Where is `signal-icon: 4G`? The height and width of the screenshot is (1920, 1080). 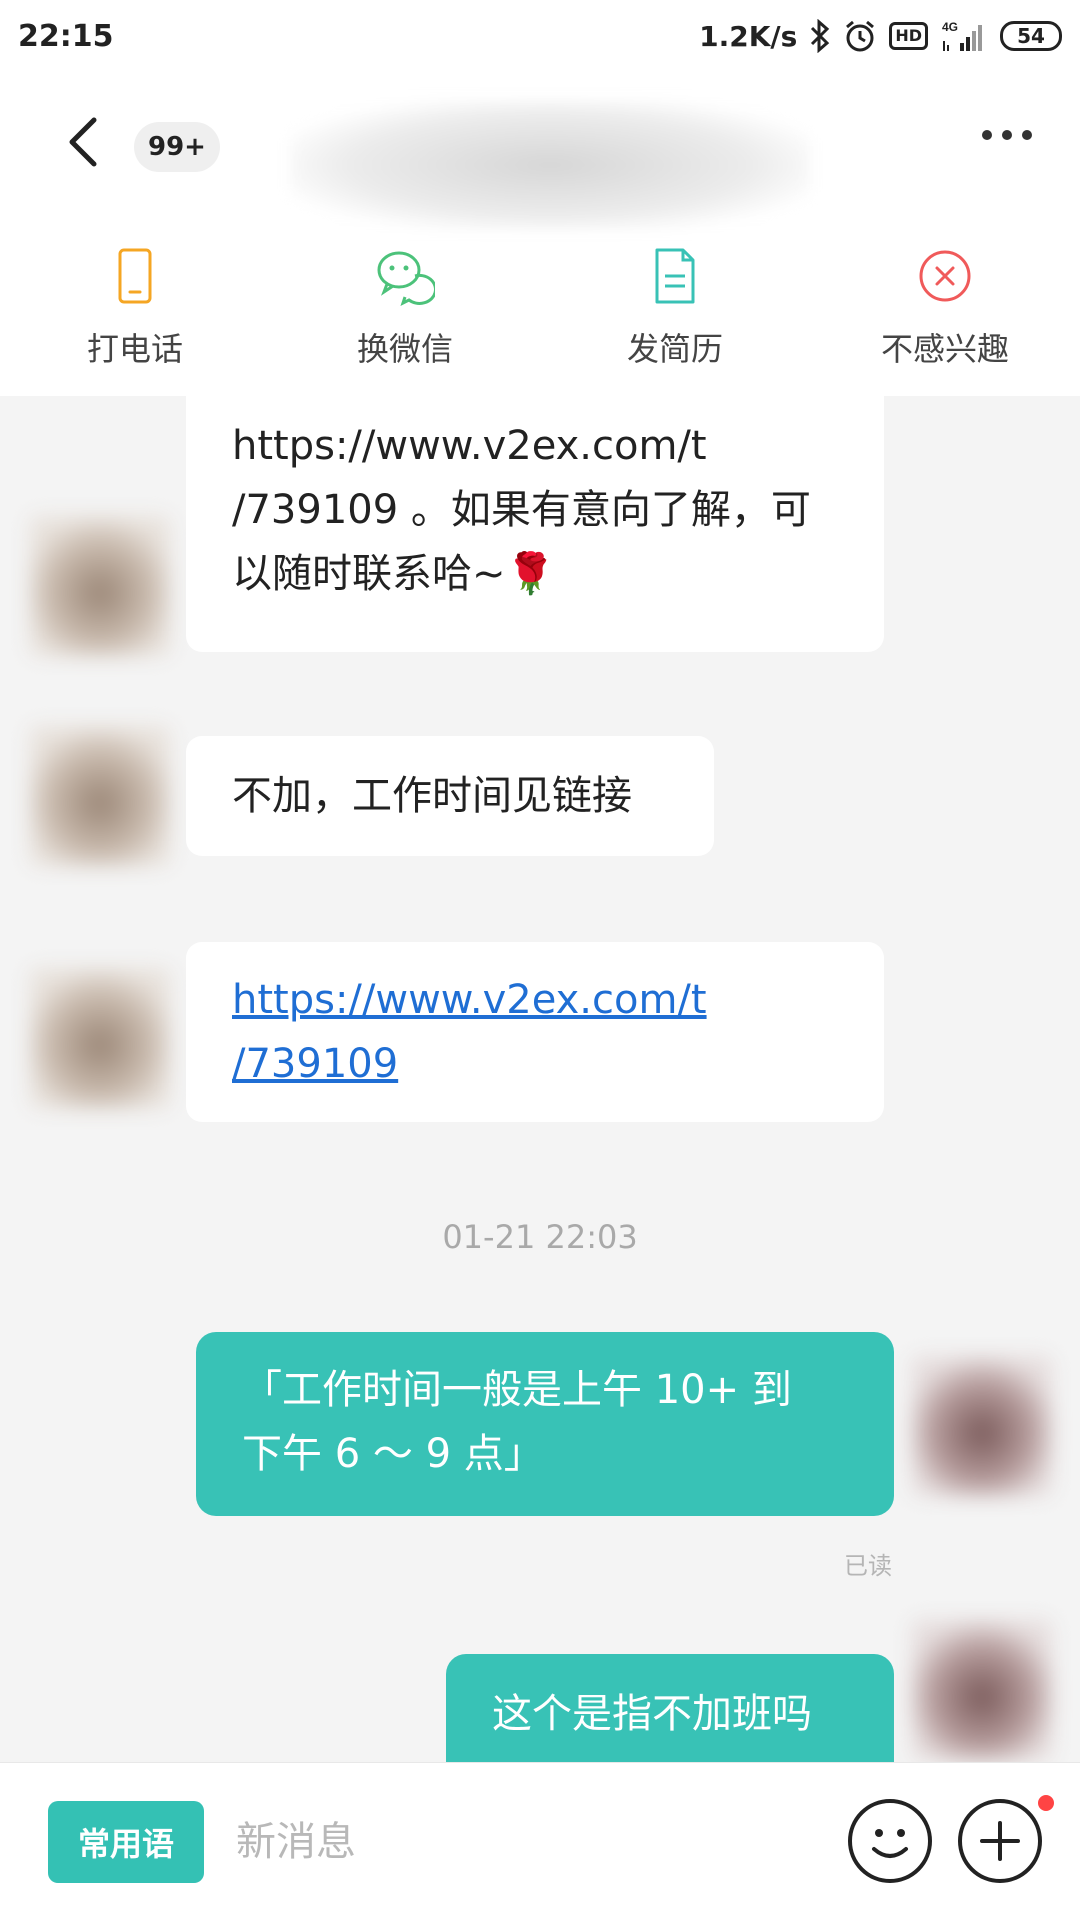 signal-icon: 4G is located at coordinates (964, 36).